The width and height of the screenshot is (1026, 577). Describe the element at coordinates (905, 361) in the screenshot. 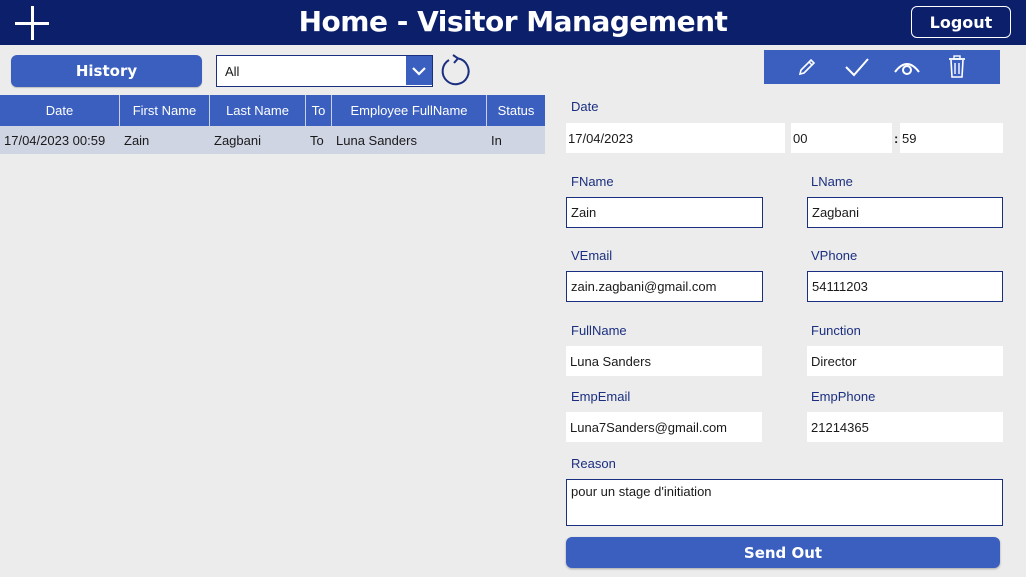

I see `function-field: Director` at that location.